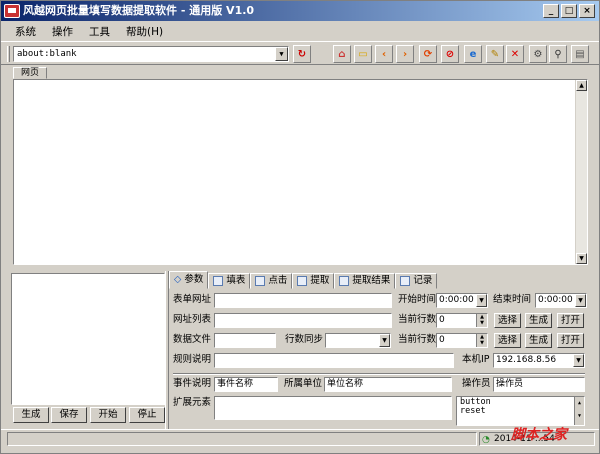 Image resolution: width=600 pixels, height=454 pixels. Describe the element at coordinates (495, 54) in the screenshot. I see `tool-icon: ✎` at that location.